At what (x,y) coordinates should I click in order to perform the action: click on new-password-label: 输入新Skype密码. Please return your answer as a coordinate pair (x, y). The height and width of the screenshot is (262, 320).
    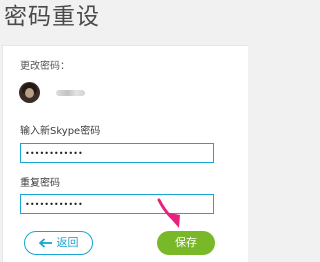
    Looking at the image, I should click on (60, 131).